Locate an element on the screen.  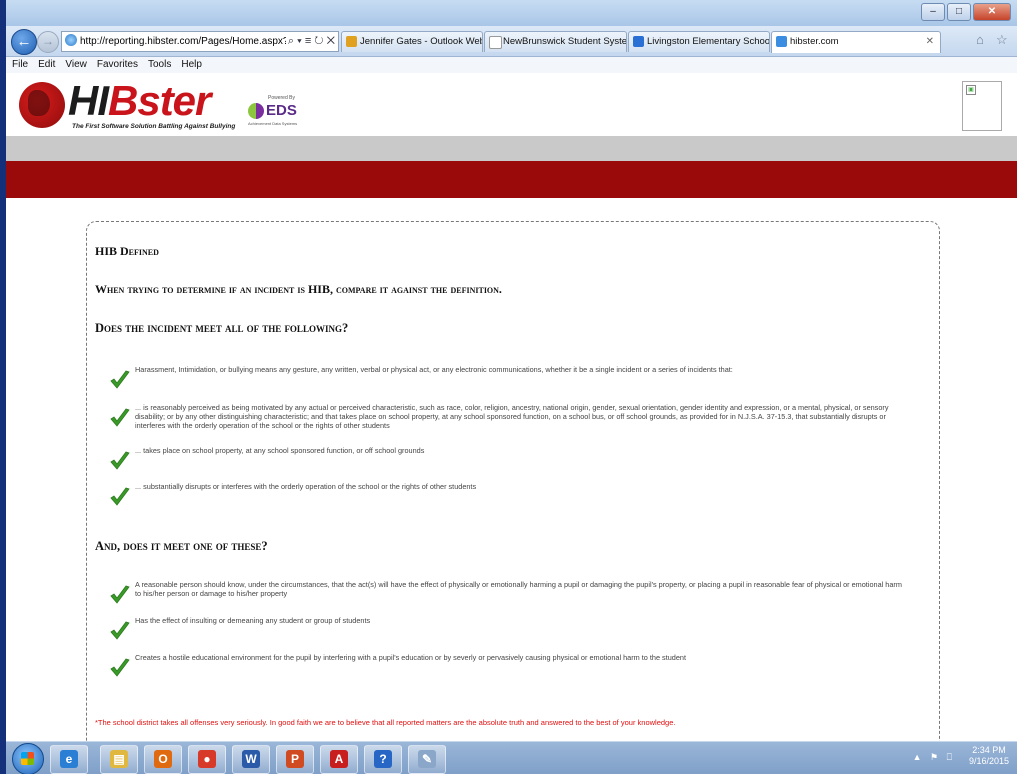
logo-wordmark: HIBster is located at coordinates (139, 100).